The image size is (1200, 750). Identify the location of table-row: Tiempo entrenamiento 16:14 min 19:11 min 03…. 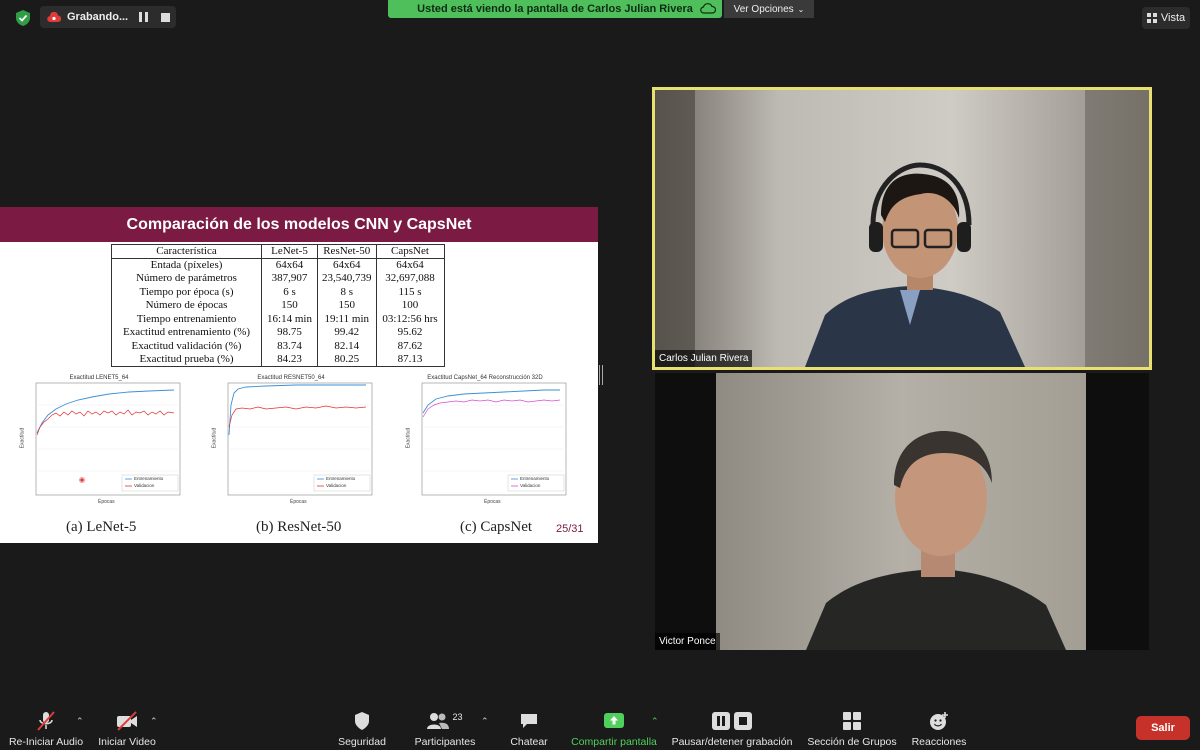
(278, 319).